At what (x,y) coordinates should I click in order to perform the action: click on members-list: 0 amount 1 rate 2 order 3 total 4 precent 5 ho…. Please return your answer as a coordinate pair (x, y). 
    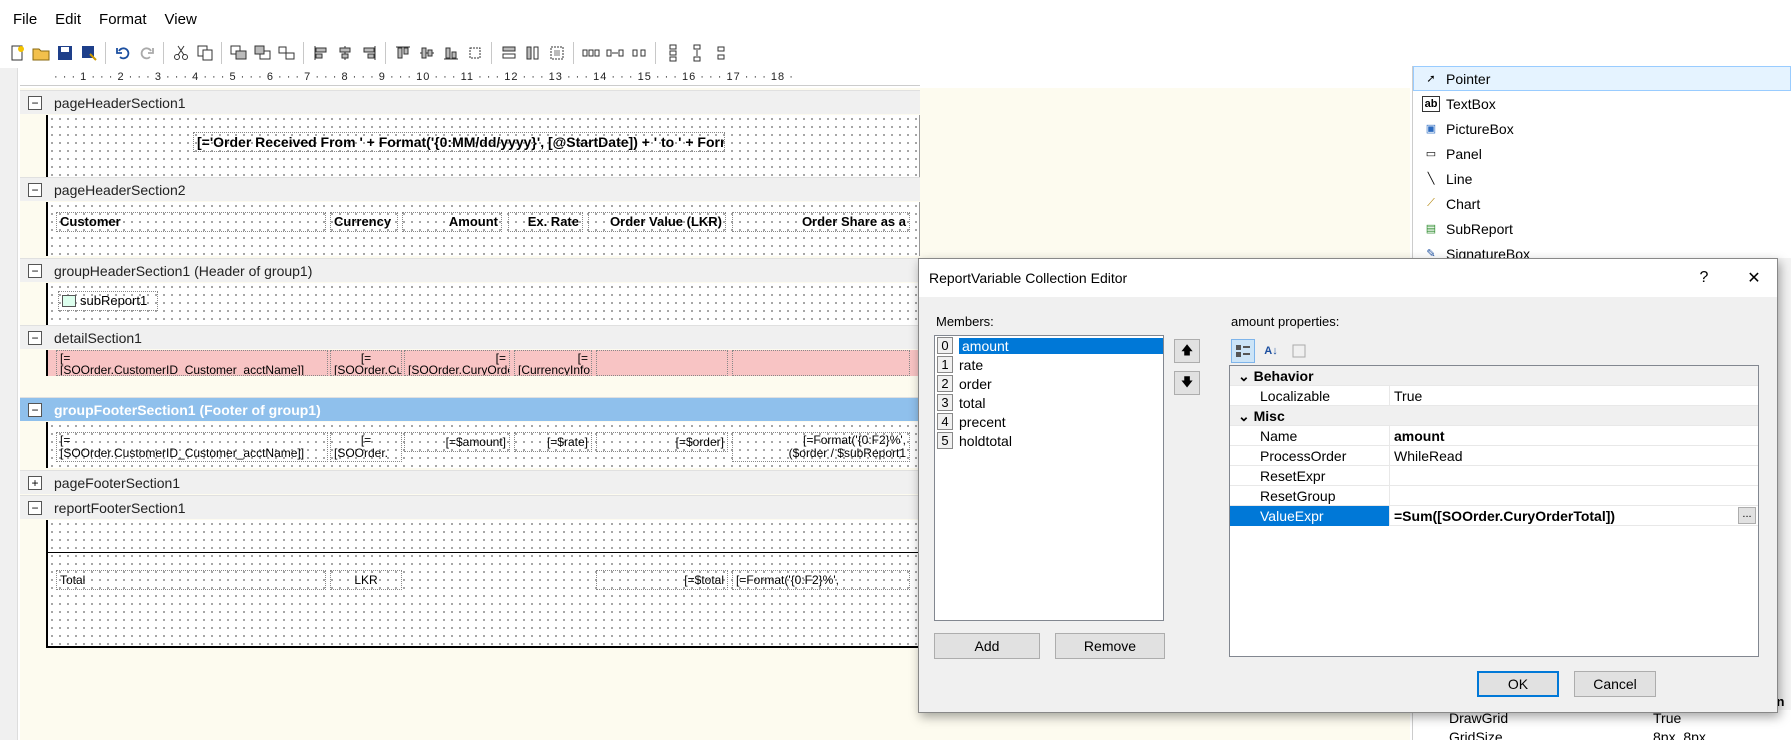
    Looking at the image, I should click on (1049, 478).